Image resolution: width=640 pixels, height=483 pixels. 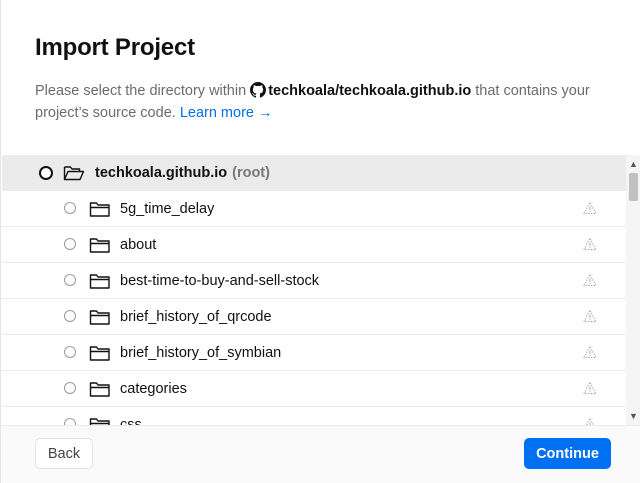 I want to click on directory-row: best-time-to-buy-and-sell-stock, so click(x=314, y=281).